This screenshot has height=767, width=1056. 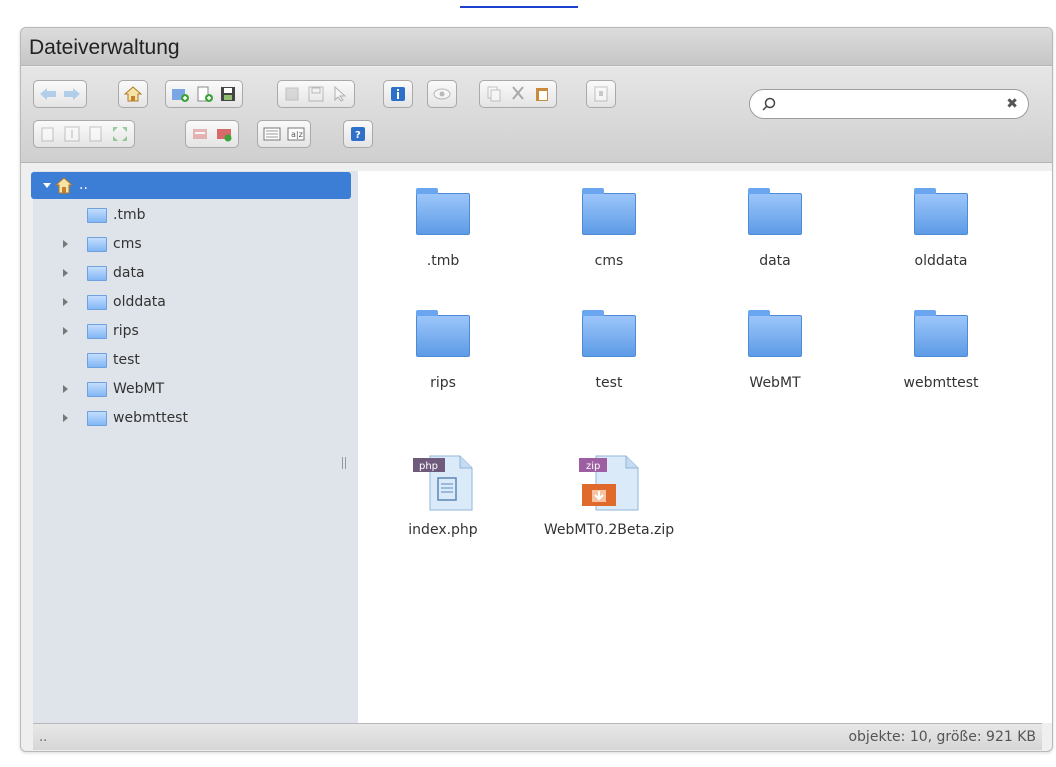 I want to click on info-icon, so click(x=398, y=94).